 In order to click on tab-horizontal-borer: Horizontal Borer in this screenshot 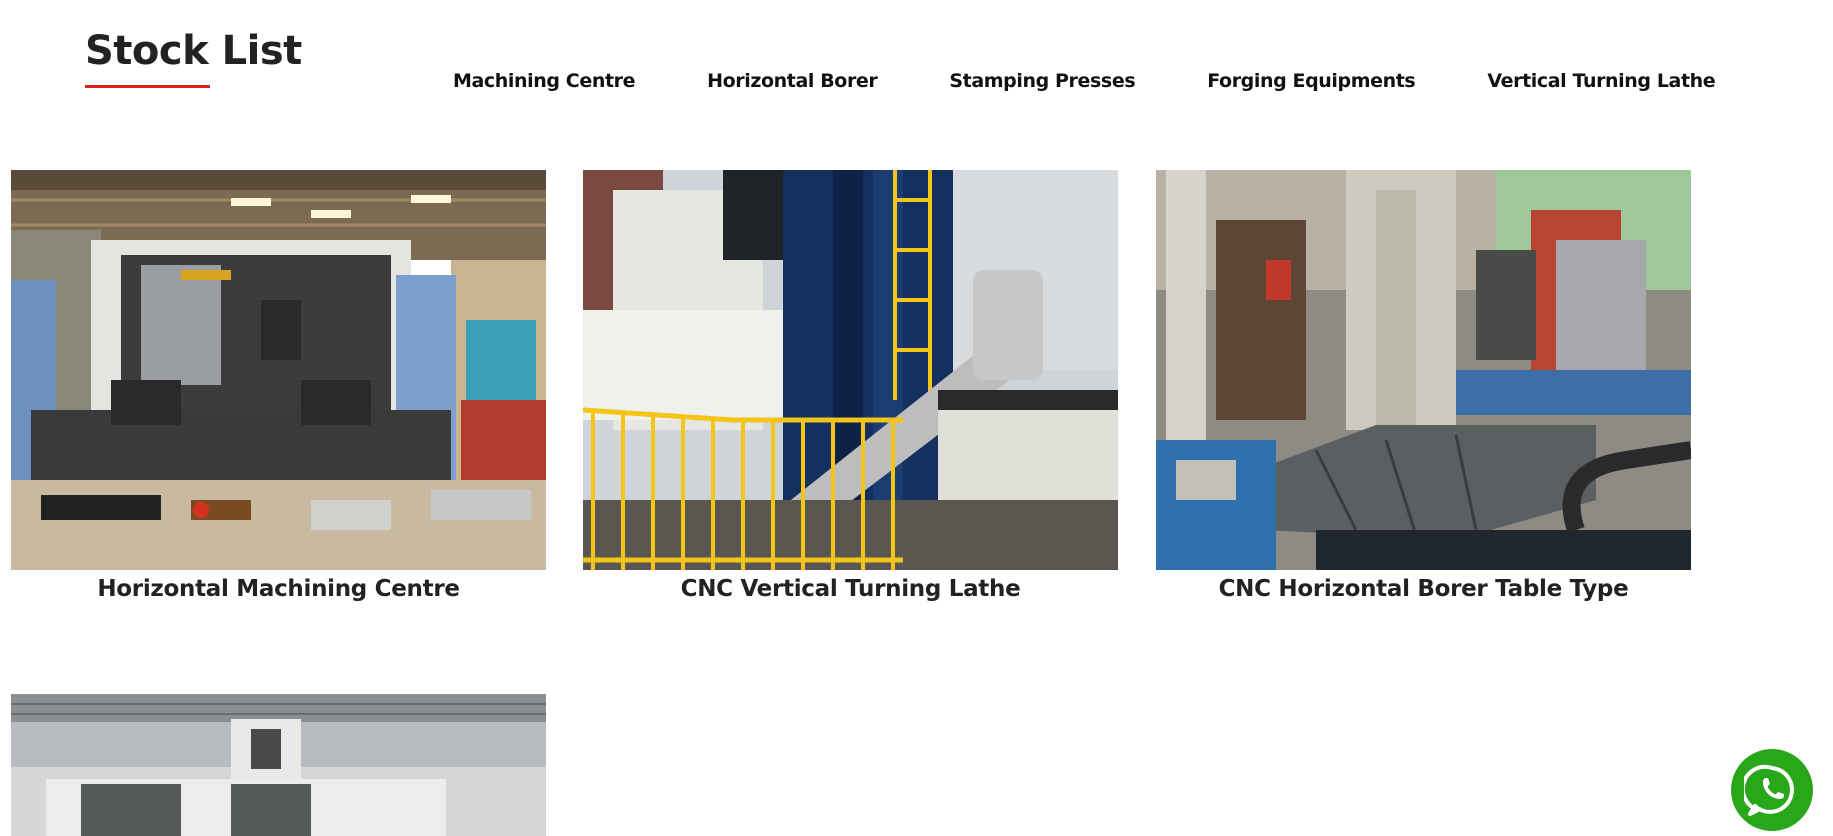, I will do `click(792, 81)`.